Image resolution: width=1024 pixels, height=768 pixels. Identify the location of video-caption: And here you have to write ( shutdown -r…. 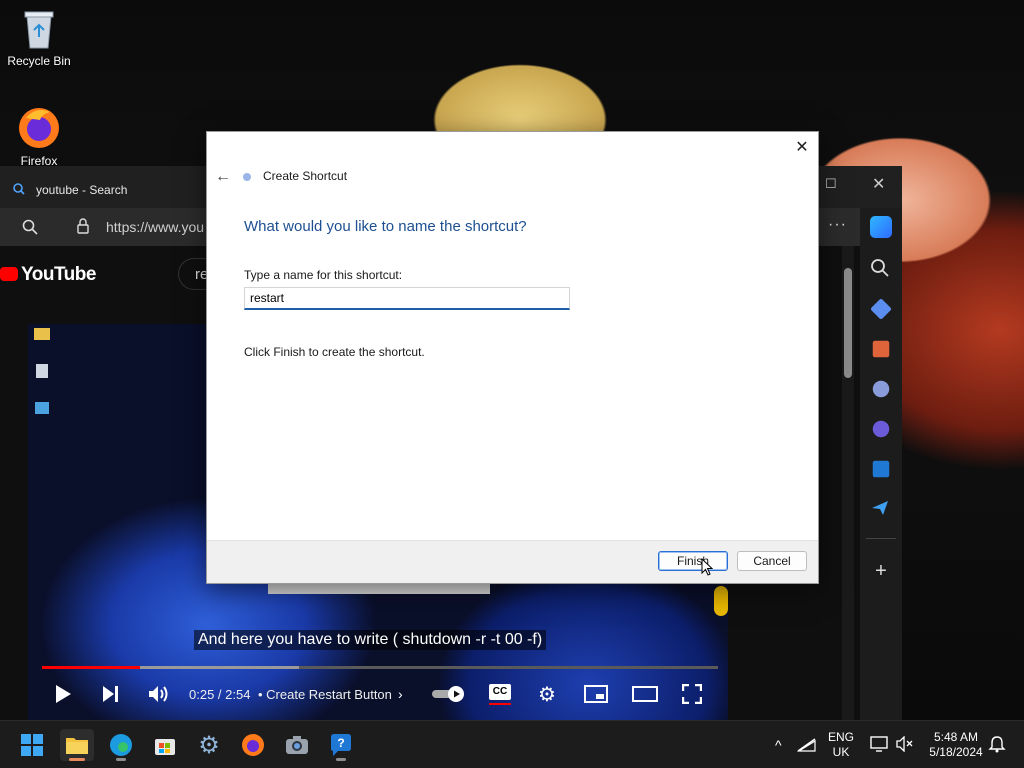
(370, 640).